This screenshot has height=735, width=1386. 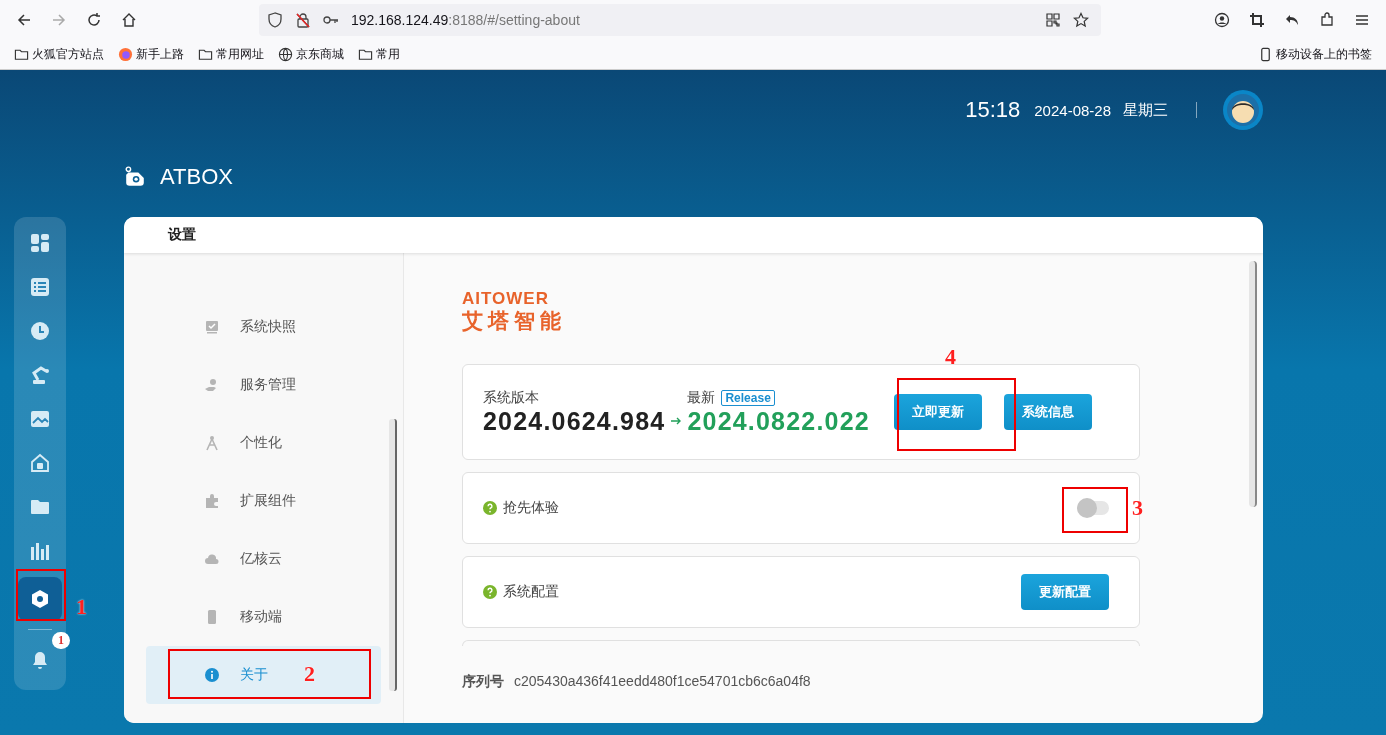 I want to click on clock-icon, so click(x=40, y=331).